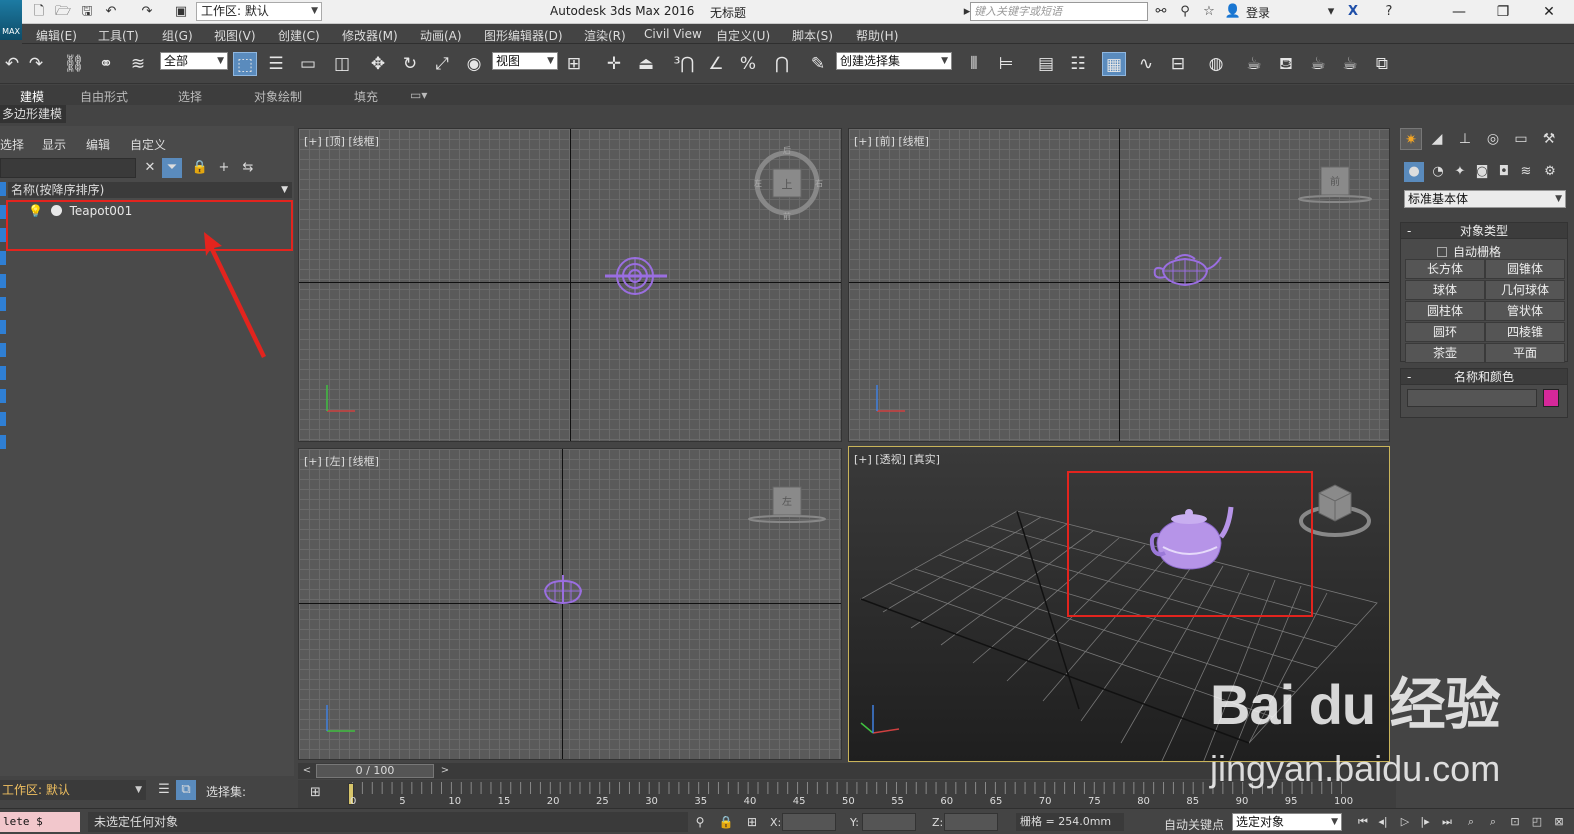 This screenshot has width=1574, height=834. What do you see at coordinates (971, 822) in the screenshot?
I see `z-coordinate-field` at bounding box center [971, 822].